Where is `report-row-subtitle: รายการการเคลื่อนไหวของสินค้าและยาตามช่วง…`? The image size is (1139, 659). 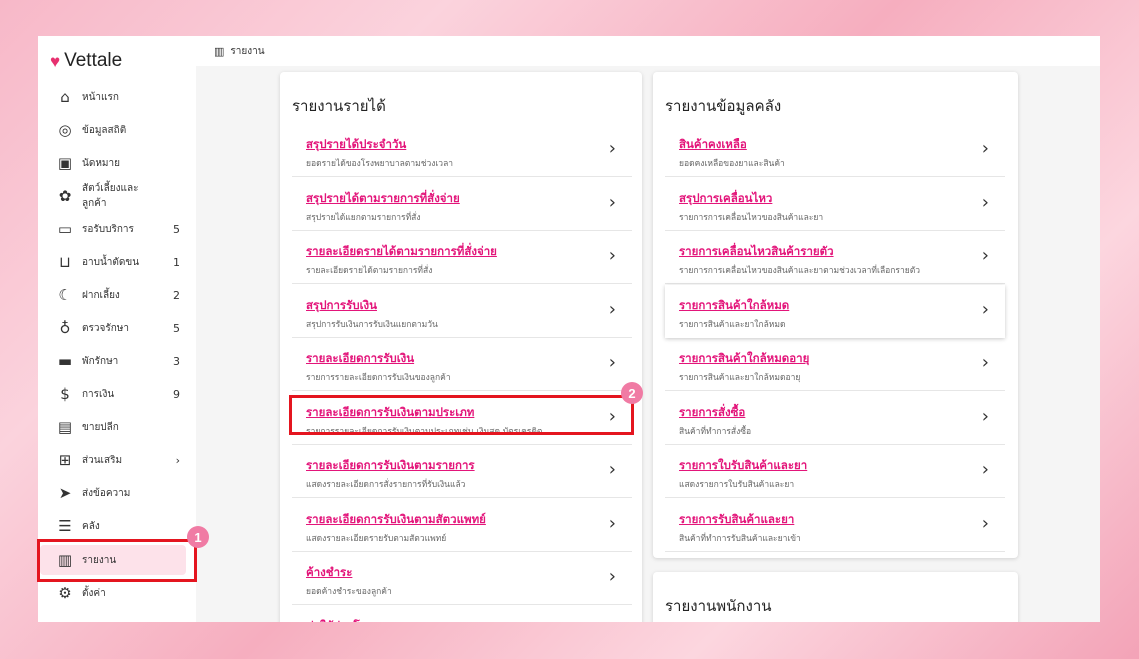 report-row-subtitle: รายการการเคลื่อนไหวของสินค้าและยาตามช่วง… is located at coordinates (800, 271).